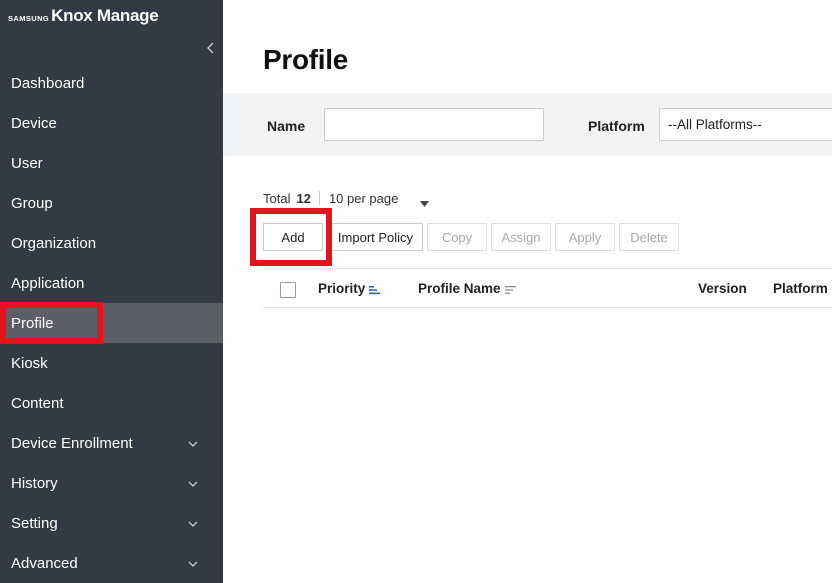 The height and width of the screenshot is (583, 832). What do you see at coordinates (54, 243) in the screenshot?
I see `sidebar-item-label: Organization` at bounding box center [54, 243].